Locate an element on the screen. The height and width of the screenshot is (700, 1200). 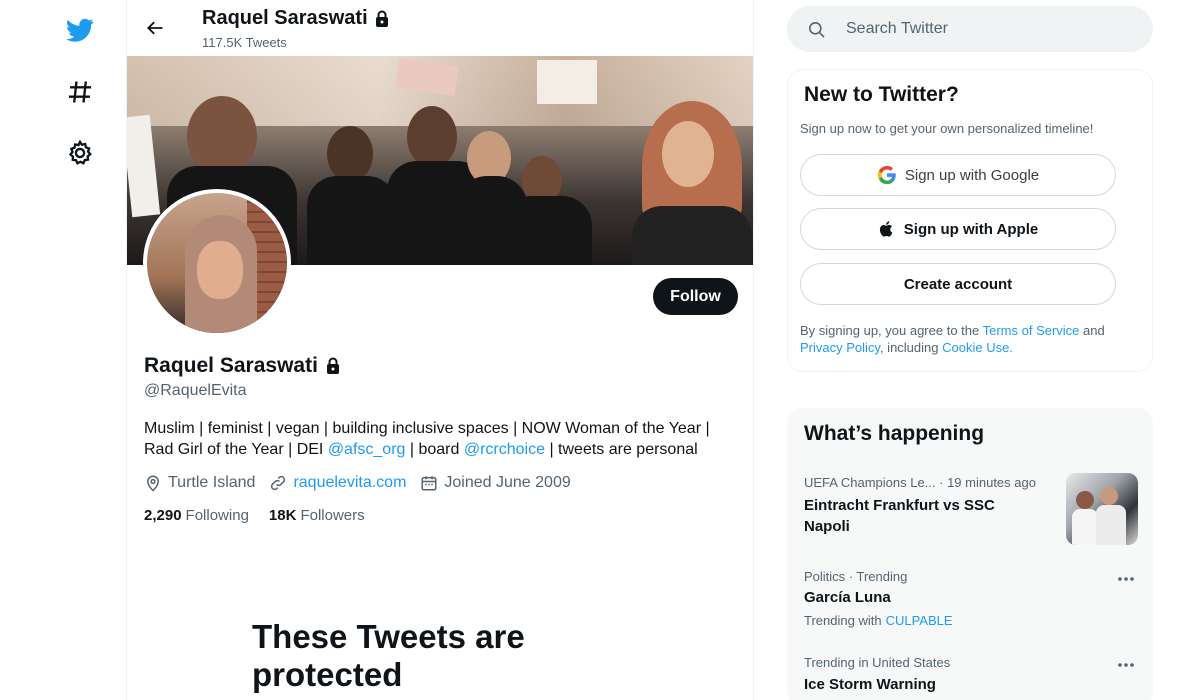
tweet-count: 117.5K Tweets is located at coordinates (244, 42).